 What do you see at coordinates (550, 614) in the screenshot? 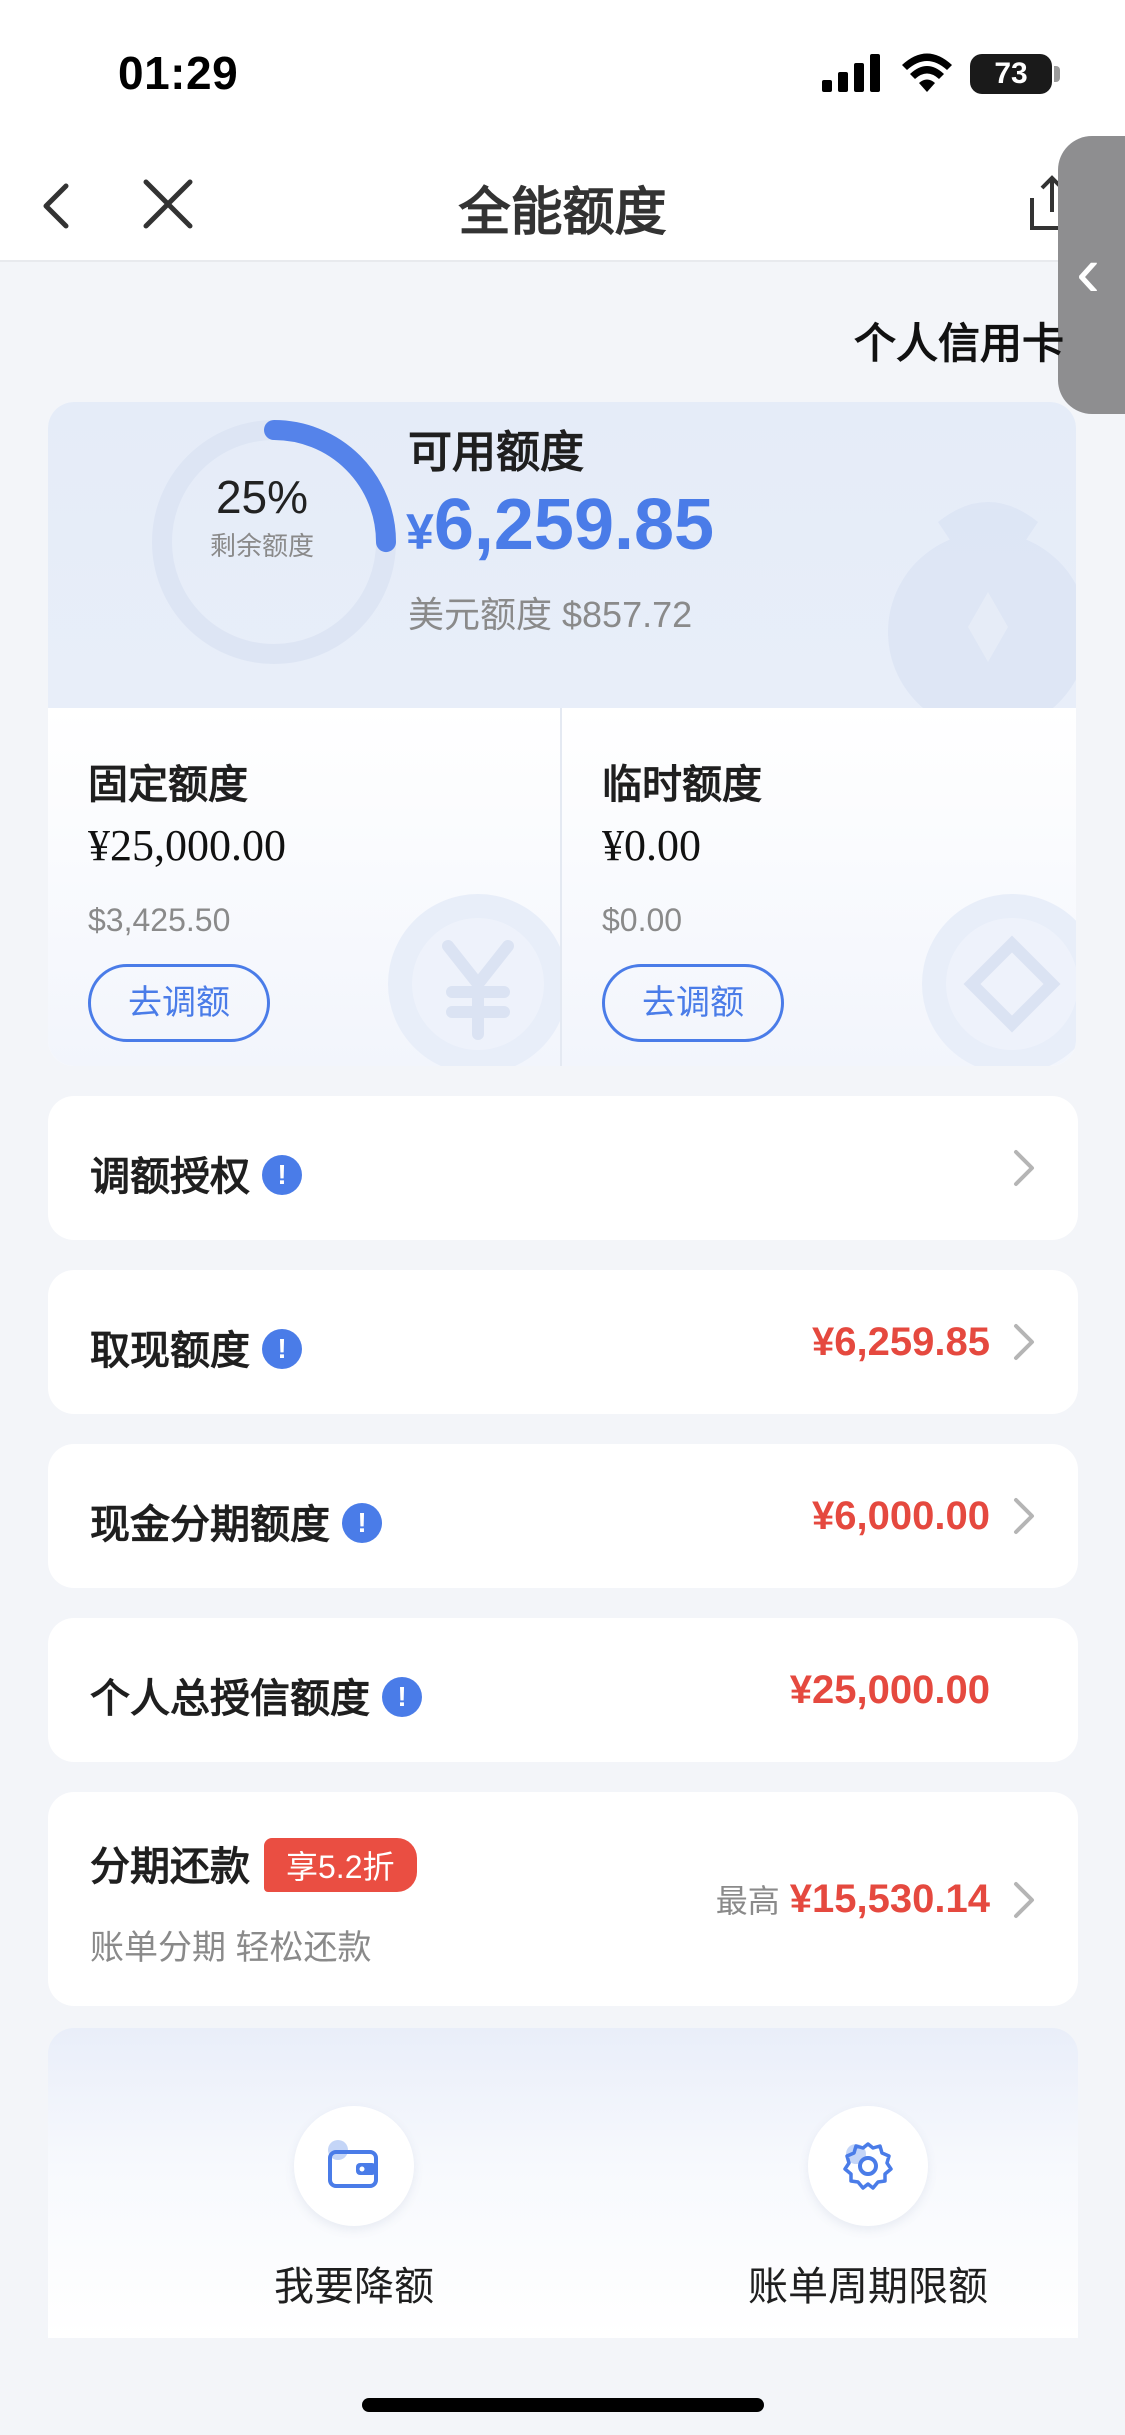
I see `usd-credit-line: 美元额度 $857.72` at bounding box center [550, 614].